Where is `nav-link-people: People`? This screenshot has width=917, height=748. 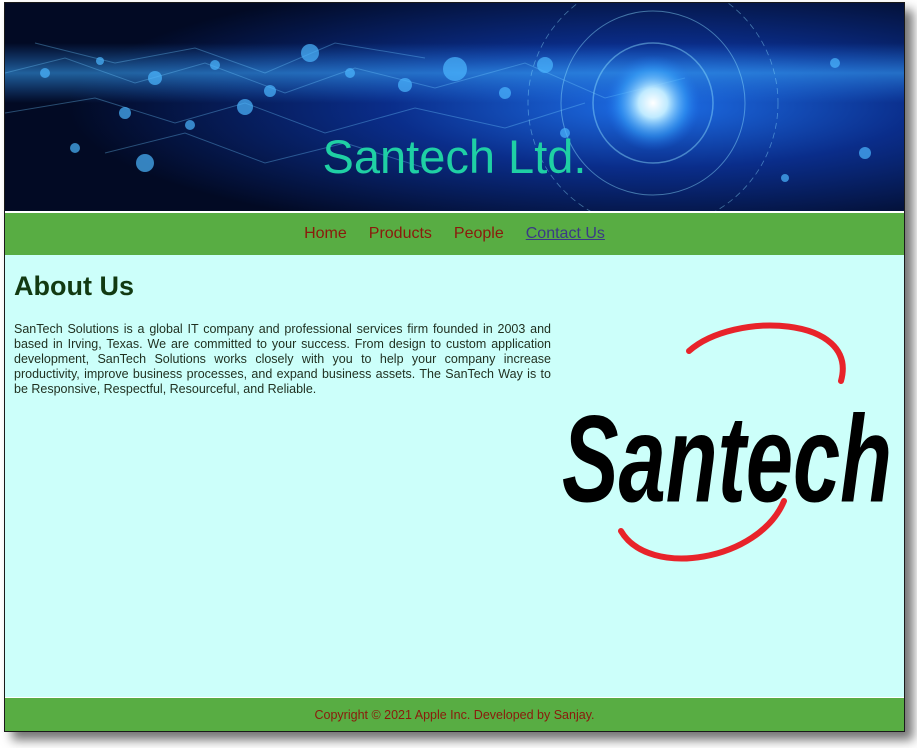
nav-link-people: People is located at coordinates (479, 234).